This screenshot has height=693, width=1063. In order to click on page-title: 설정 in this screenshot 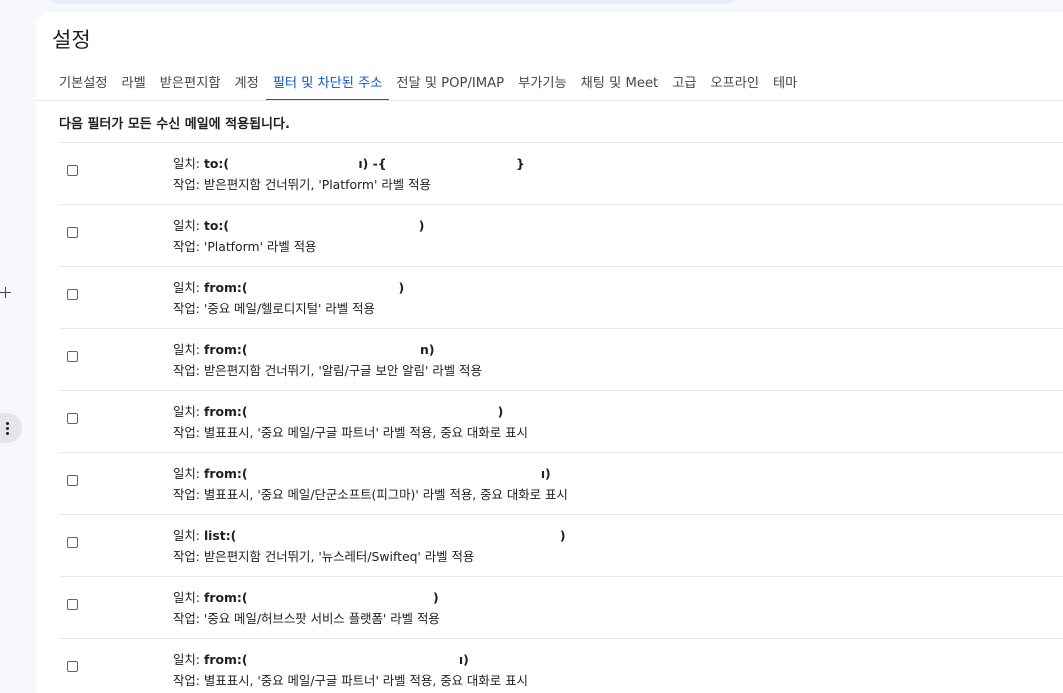, I will do `click(71, 40)`.